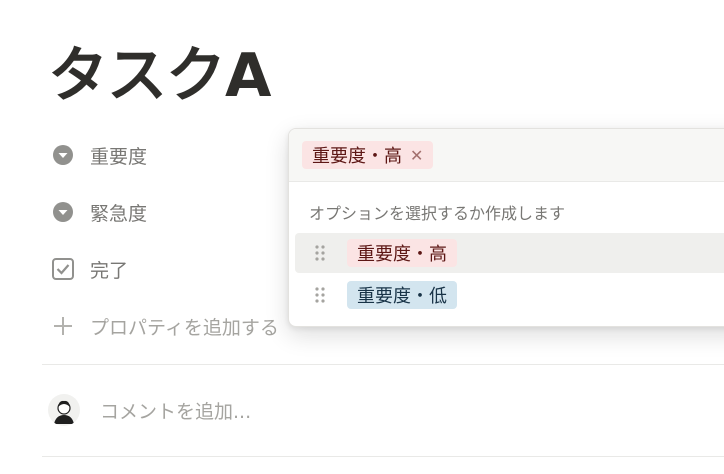 This screenshot has height=474, width=724. I want to click on plus-icon, so click(63, 326).